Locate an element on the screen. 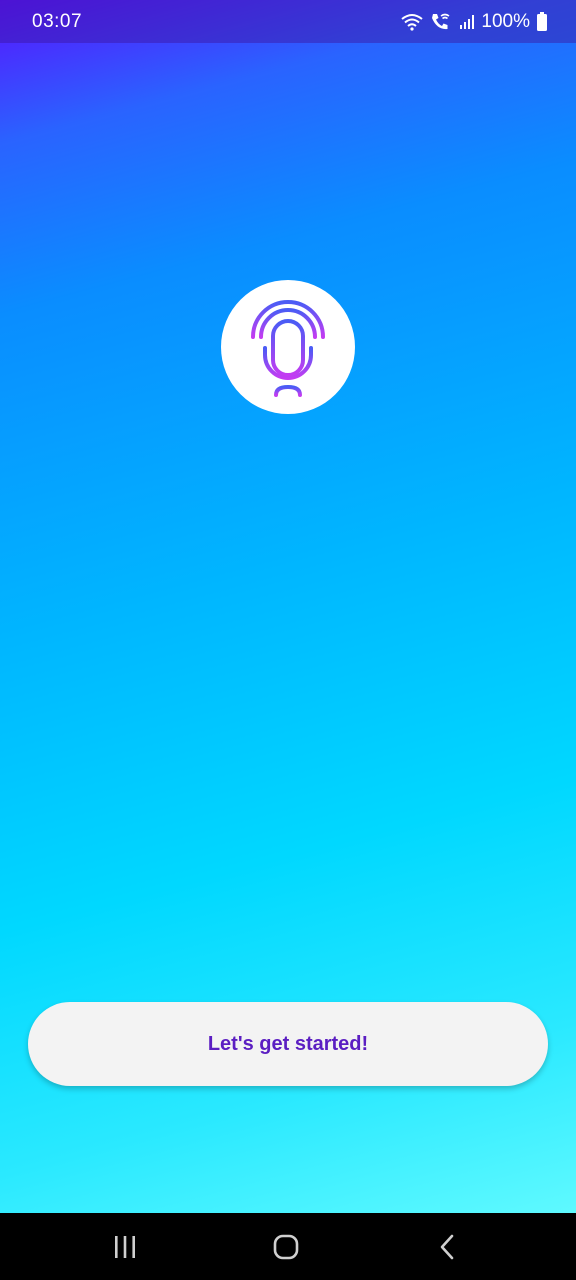 The image size is (576, 1280). app-logo is located at coordinates (288, 347).